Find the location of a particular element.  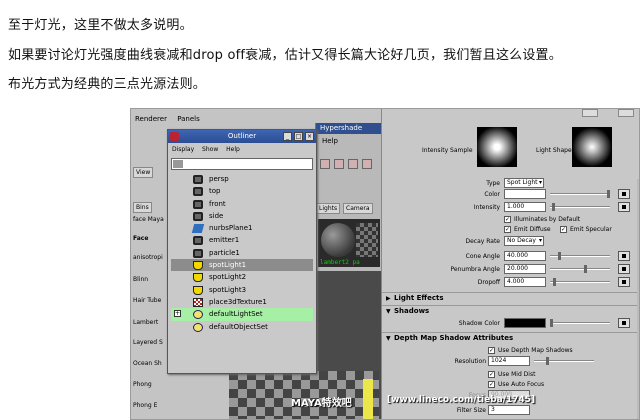

resolution-row: Resolution 1024 is located at coordinates (510, 362).